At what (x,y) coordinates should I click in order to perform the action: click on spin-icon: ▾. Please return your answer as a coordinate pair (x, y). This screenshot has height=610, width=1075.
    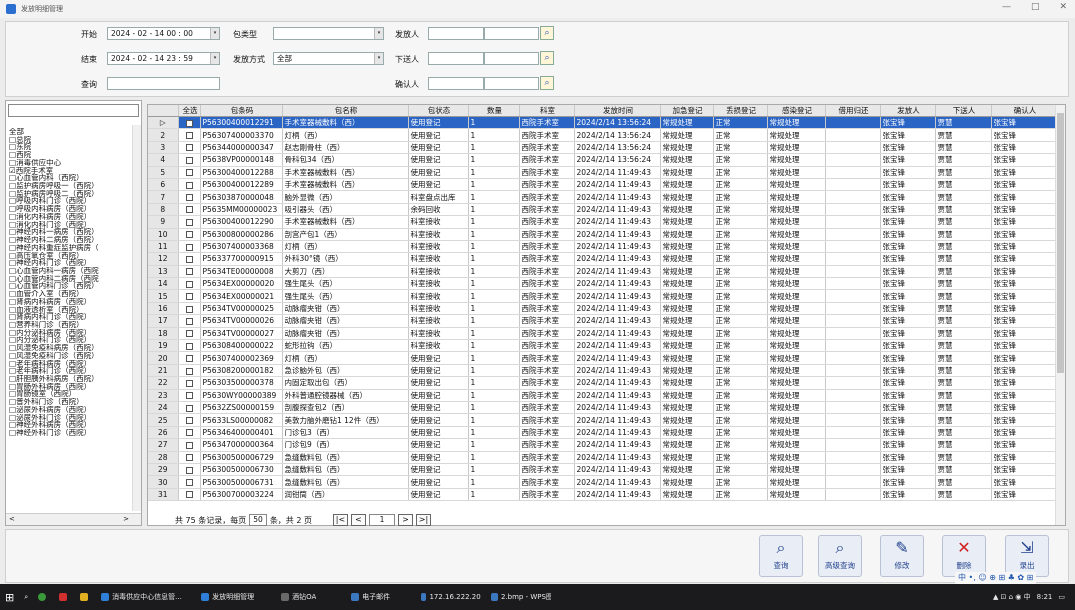
    Looking at the image, I should click on (214, 33).